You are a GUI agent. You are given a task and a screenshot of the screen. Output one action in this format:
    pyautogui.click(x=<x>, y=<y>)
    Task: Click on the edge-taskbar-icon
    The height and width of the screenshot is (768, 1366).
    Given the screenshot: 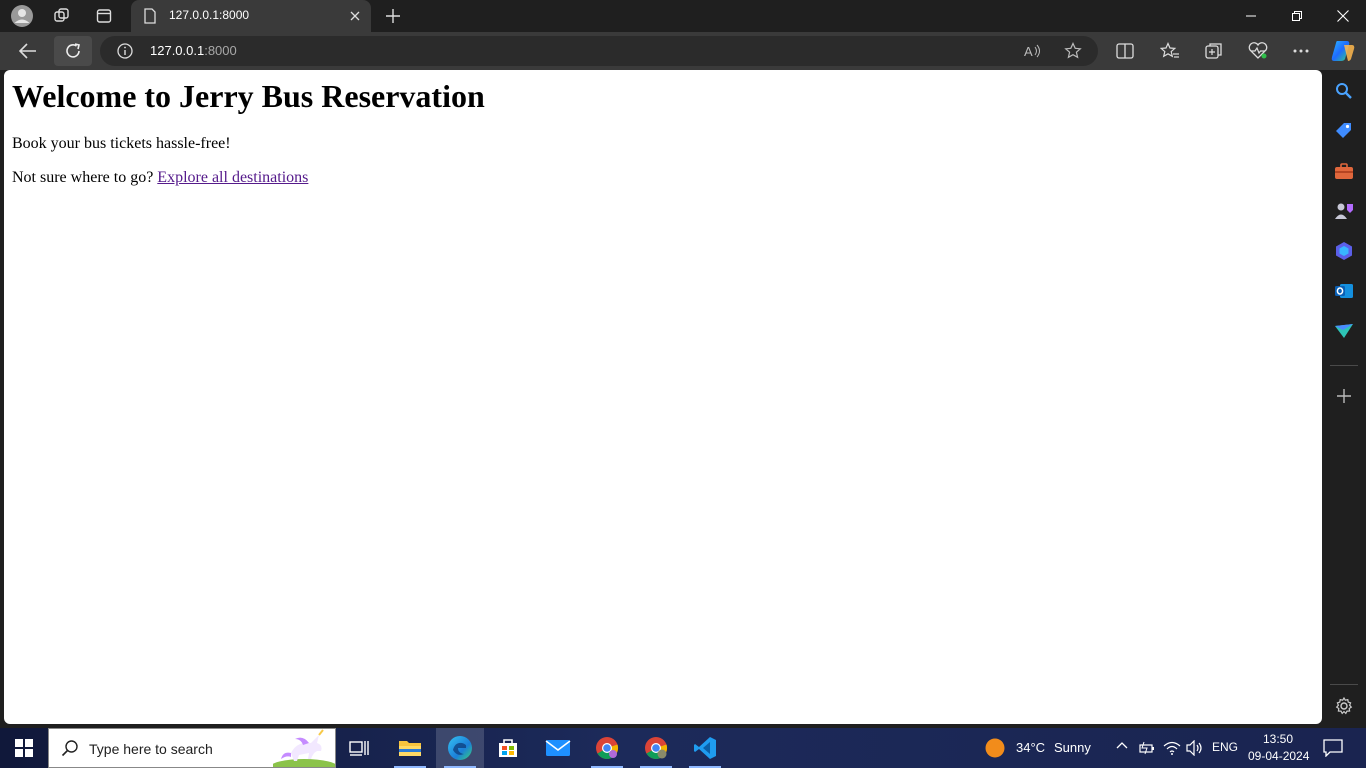 What is the action you would take?
    pyautogui.click(x=460, y=748)
    